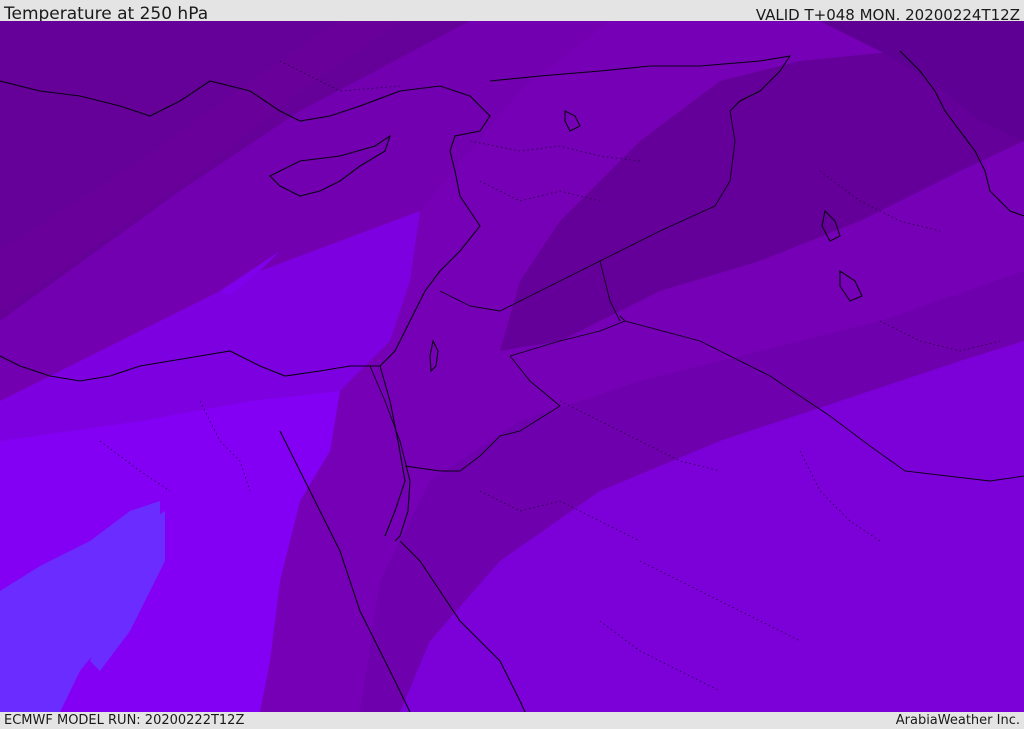 The image size is (1024, 729). Describe the element at coordinates (124, 720) in the screenshot. I see `model-run-label: ECMWF MODEL RUN: 20200222T12Z` at that location.